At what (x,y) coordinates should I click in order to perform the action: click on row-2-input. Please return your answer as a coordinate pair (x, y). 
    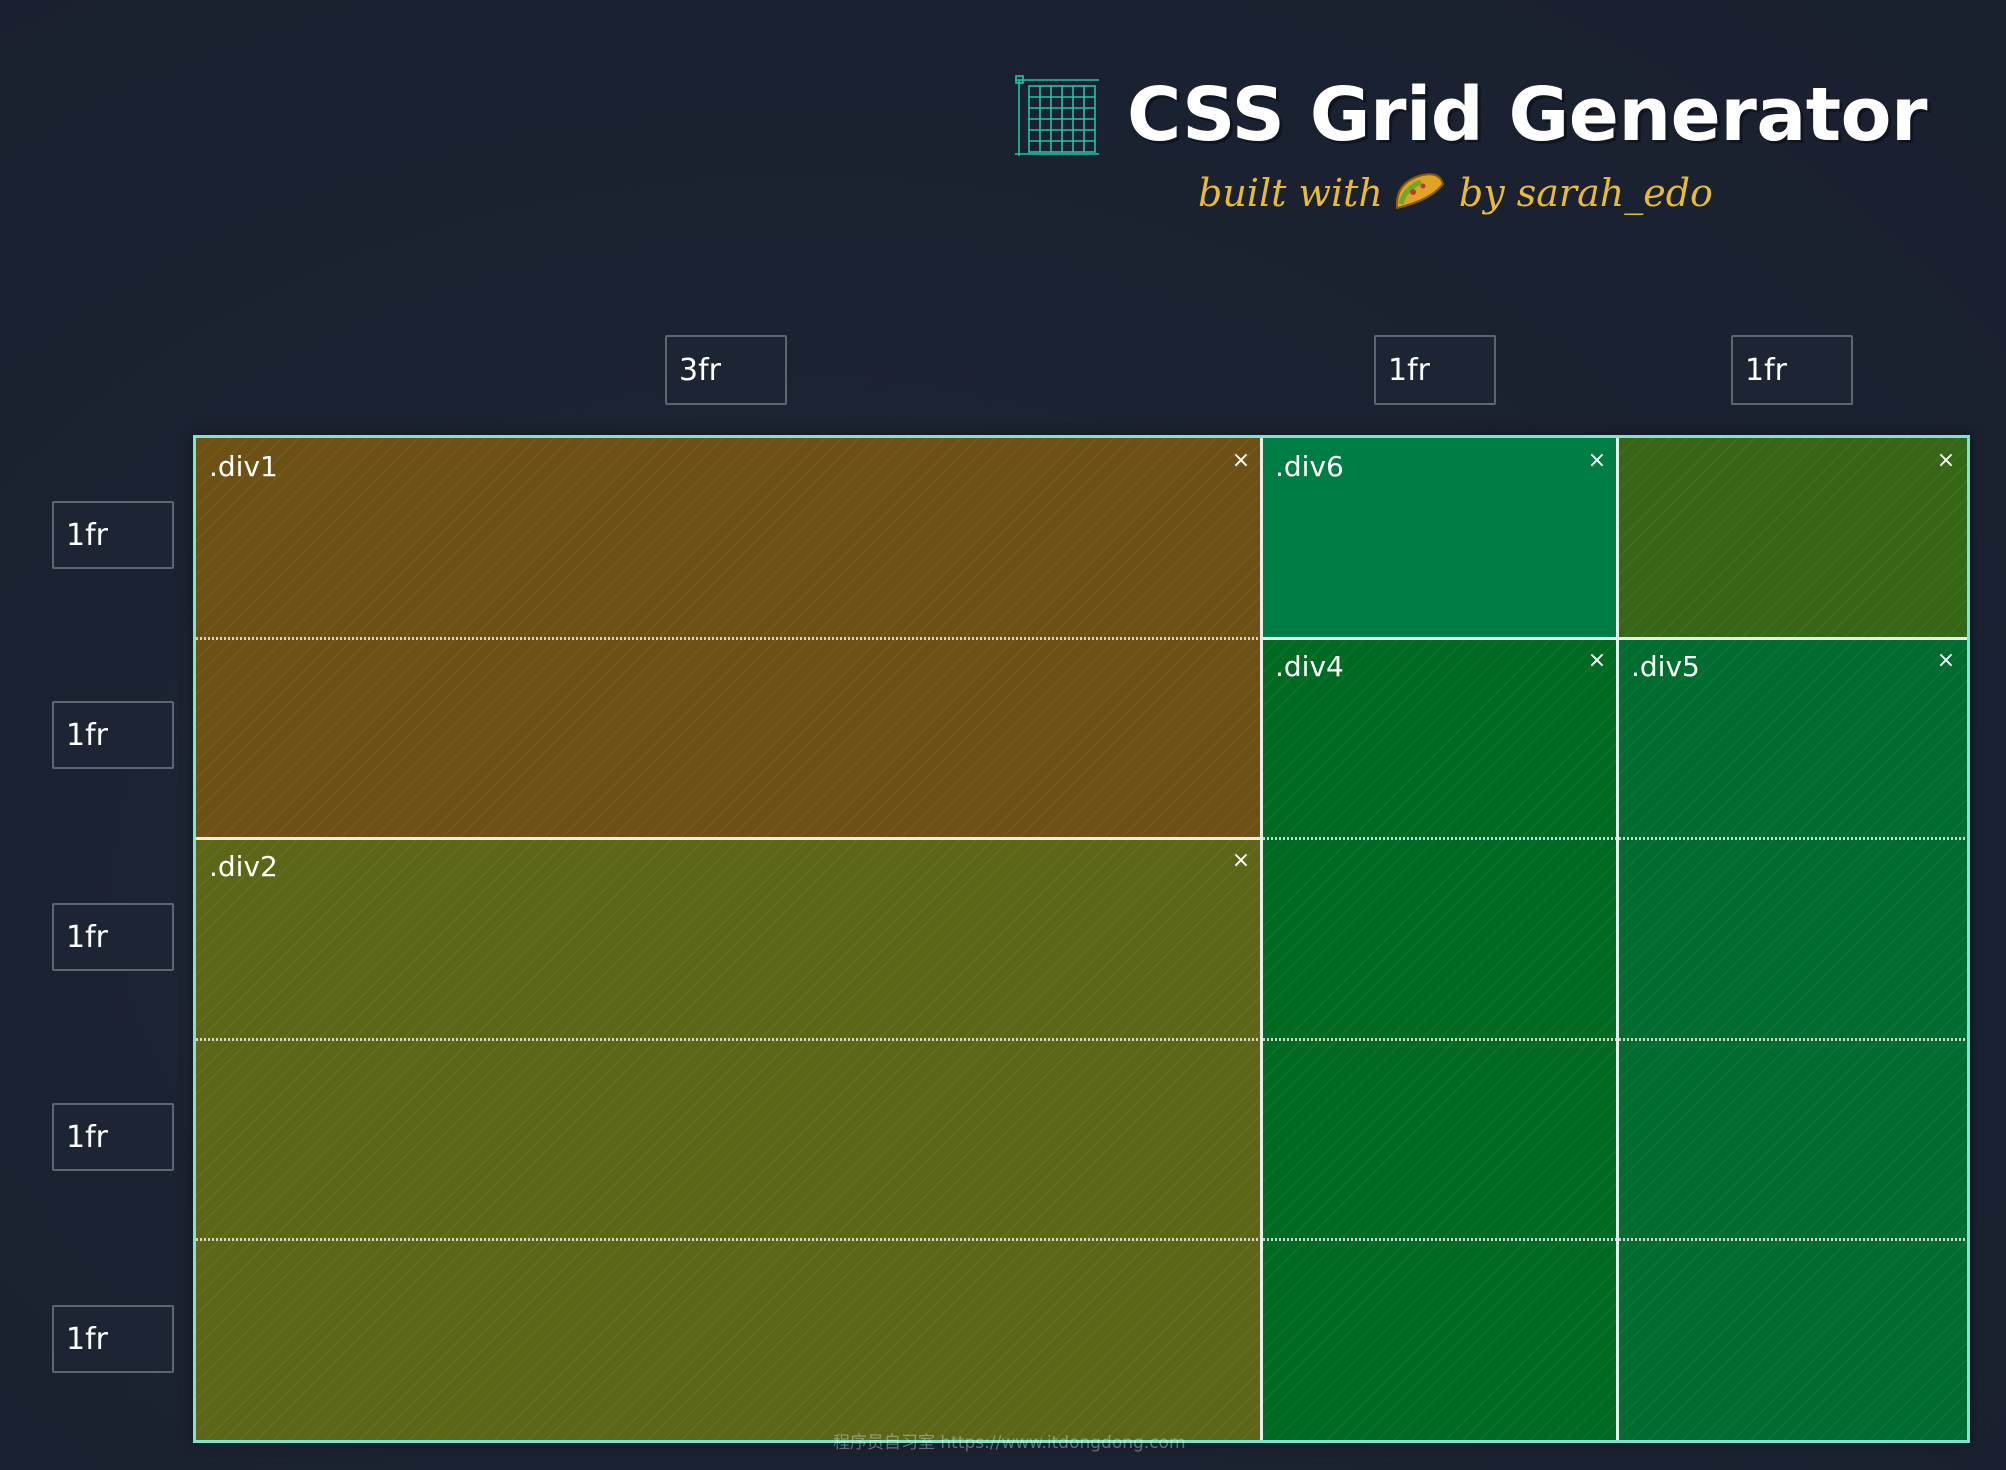
    Looking at the image, I should click on (113, 735).